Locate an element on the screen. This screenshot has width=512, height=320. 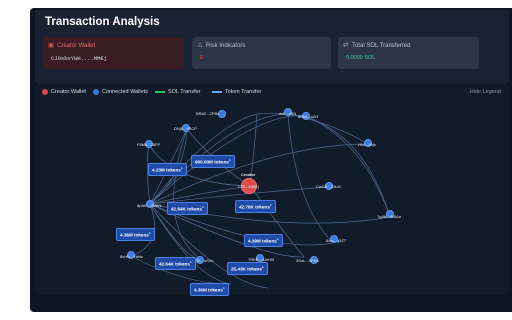
token-transfer-badge: 4.39M tokens● is located at coordinates (263, 240).